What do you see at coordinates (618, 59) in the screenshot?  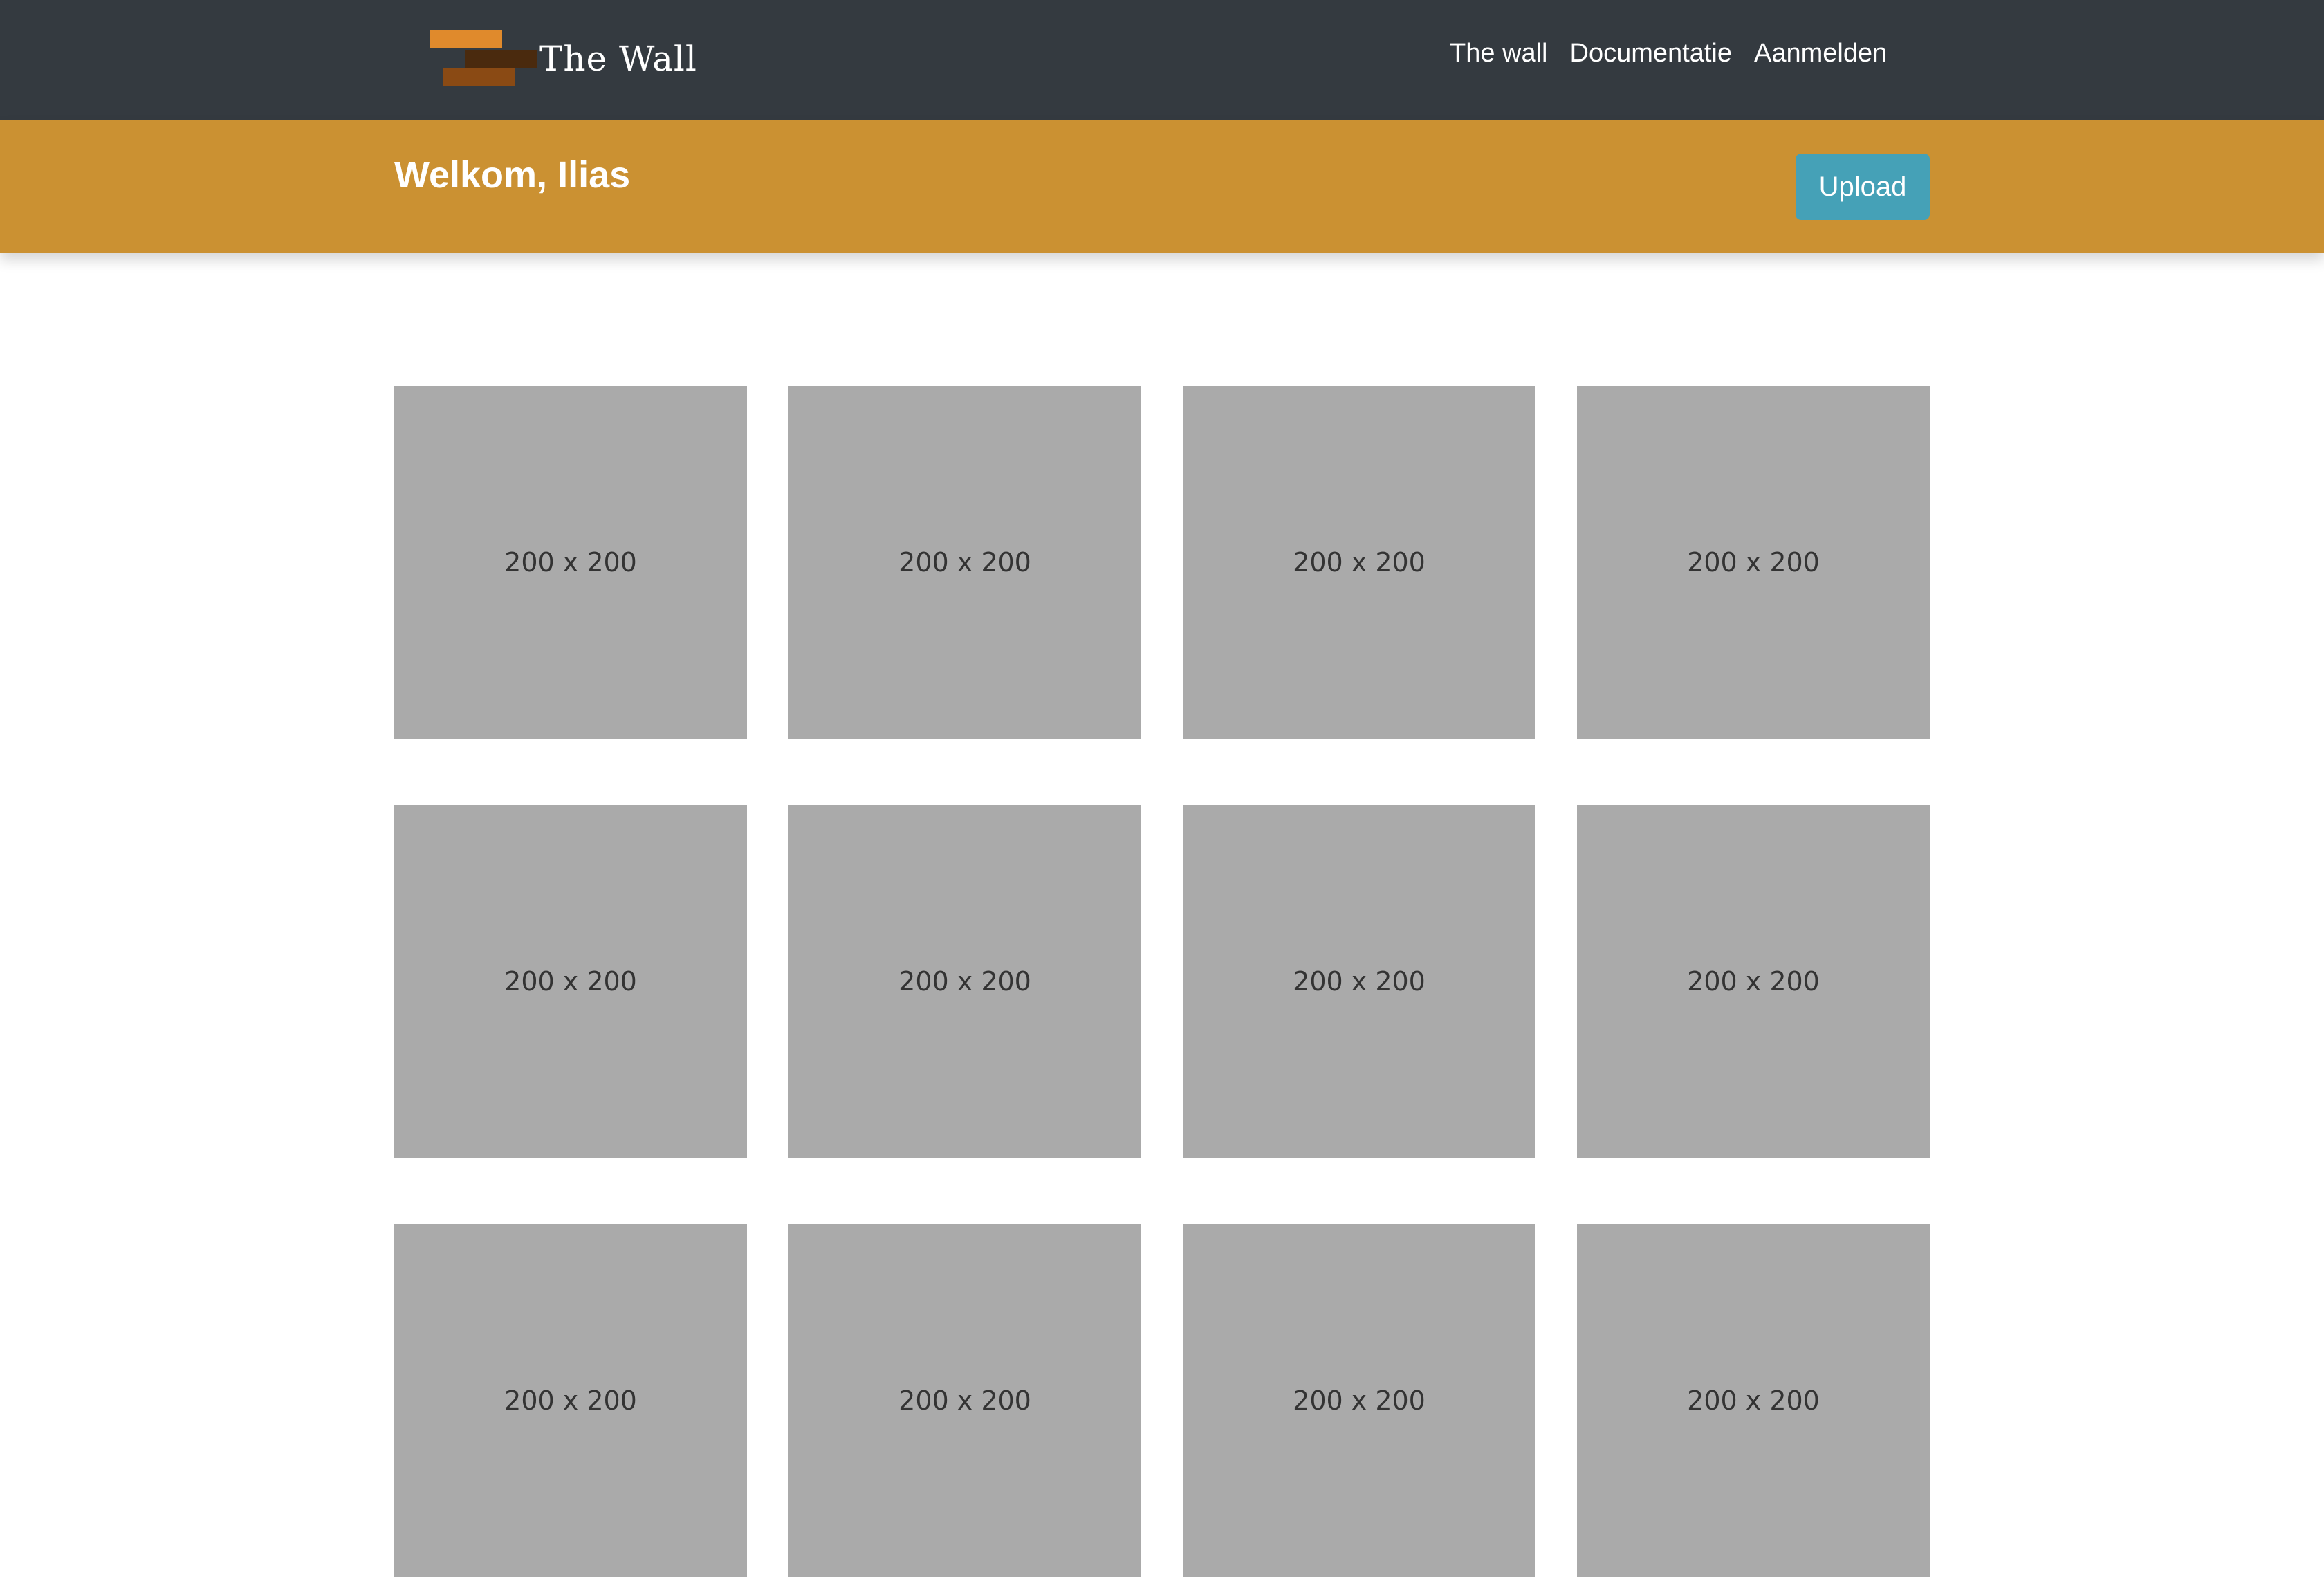 I see `brand-name: The Wall` at bounding box center [618, 59].